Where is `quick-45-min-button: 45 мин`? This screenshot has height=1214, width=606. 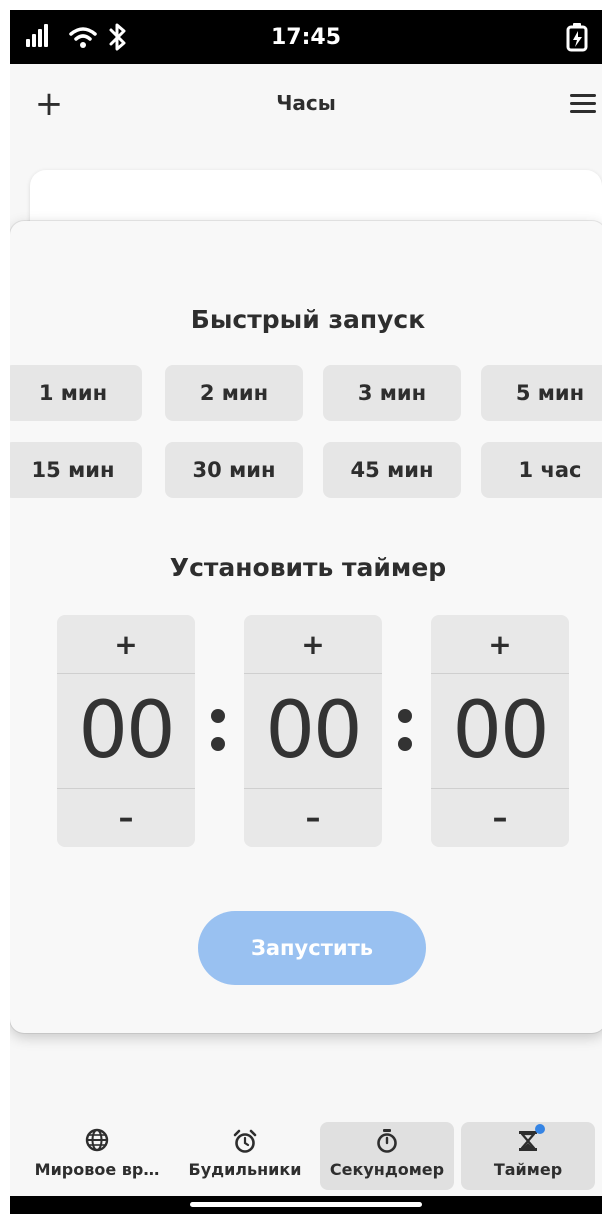 quick-45-min-button: 45 мин is located at coordinates (392, 470).